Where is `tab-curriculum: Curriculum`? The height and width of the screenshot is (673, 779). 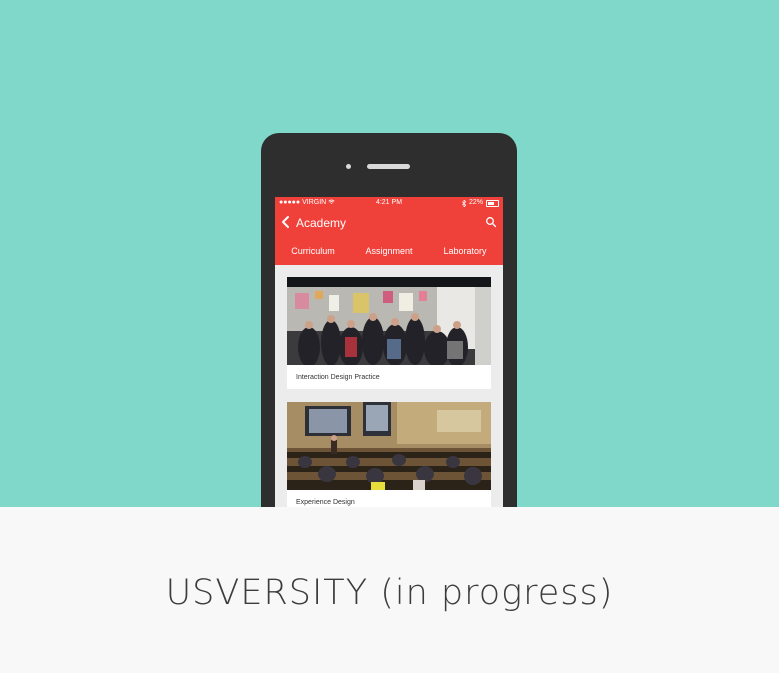 tab-curriculum: Curriculum is located at coordinates (313, 251).